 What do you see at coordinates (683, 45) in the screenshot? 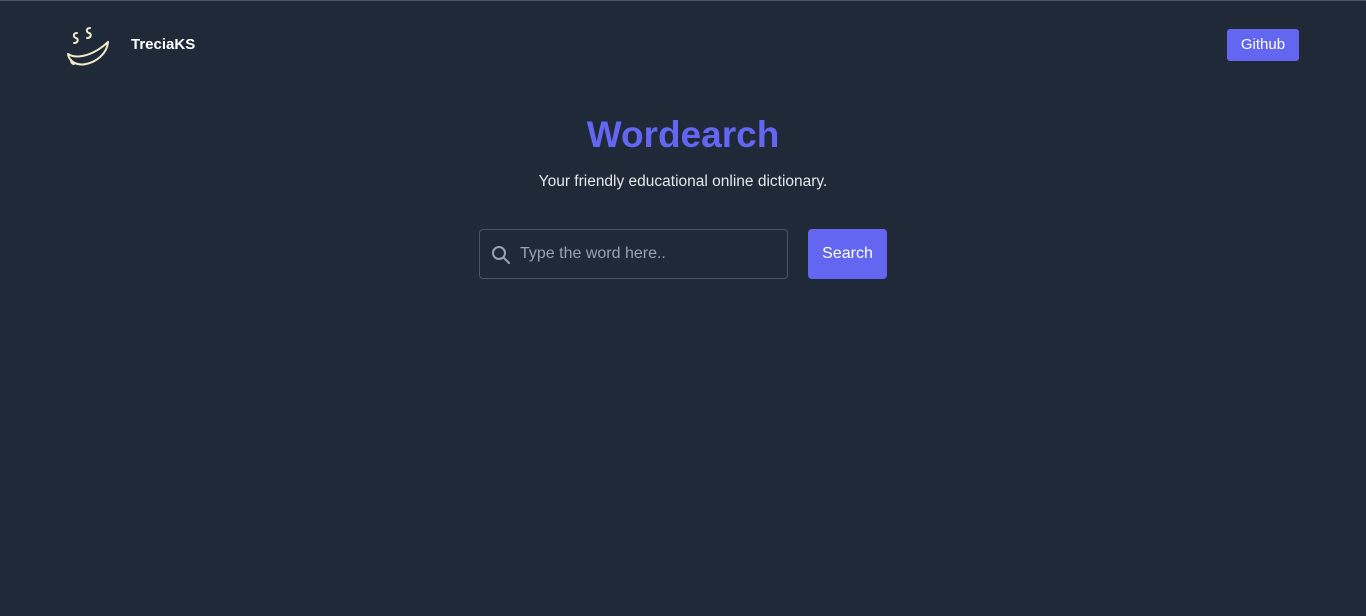
I see `site-header: TreciaKS Github` at bounding box center [683, 45].